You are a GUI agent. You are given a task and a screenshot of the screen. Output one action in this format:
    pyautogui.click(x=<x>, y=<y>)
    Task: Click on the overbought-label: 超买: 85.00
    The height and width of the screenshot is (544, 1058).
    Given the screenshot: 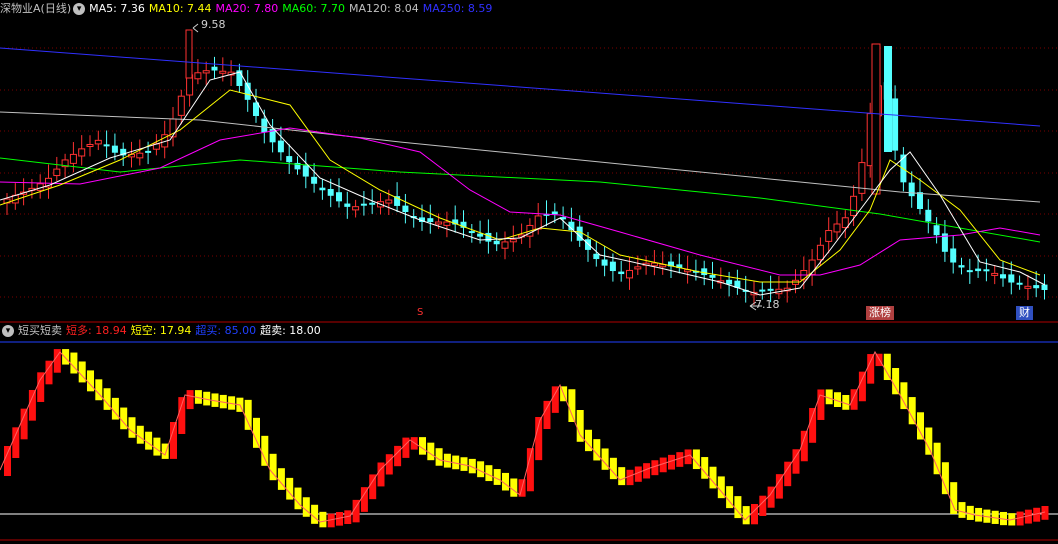 What is the action you would take?
    pyautogui.click(x=226, y=330)
    